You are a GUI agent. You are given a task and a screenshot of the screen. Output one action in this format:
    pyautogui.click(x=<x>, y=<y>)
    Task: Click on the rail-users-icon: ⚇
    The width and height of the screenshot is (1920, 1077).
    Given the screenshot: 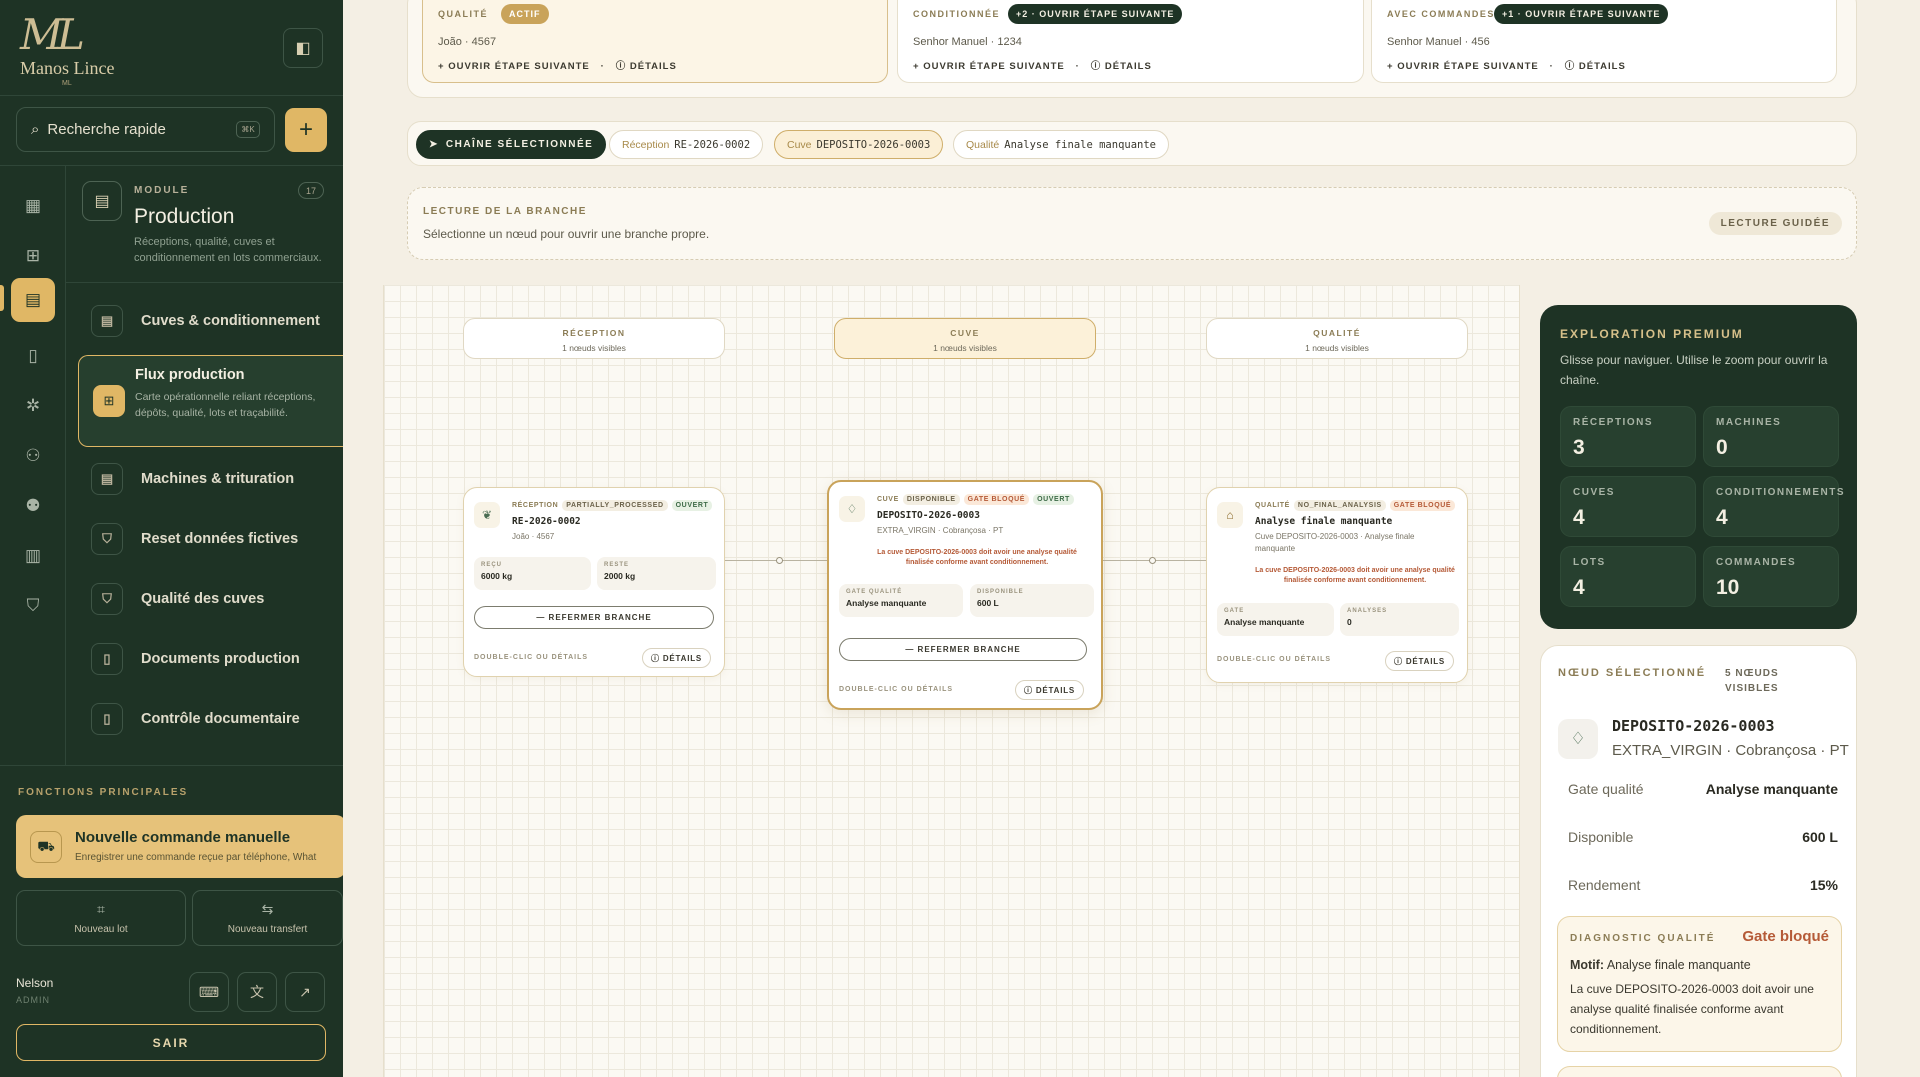 What is the action you would take?
    pyautogui.click(x=33, y=456)
    